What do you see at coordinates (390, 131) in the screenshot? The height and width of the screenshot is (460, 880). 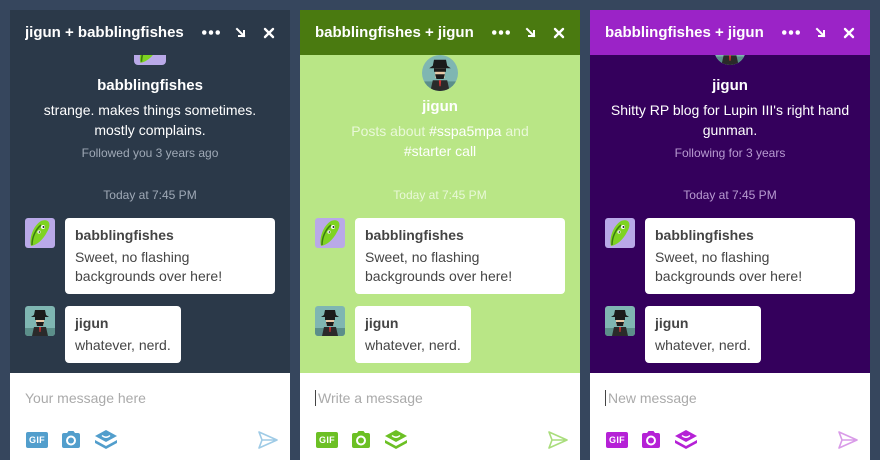 I see `description-text: Posts about` at bounding box center [390, 131].